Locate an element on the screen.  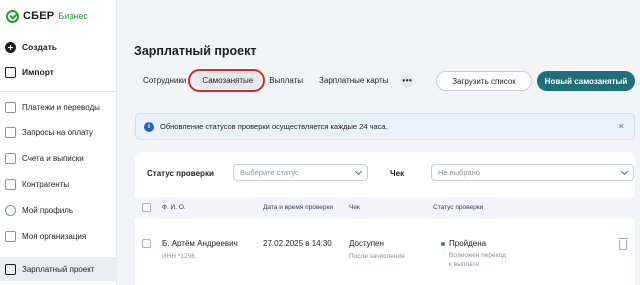
import-icon is located at coordinates (10, 72).